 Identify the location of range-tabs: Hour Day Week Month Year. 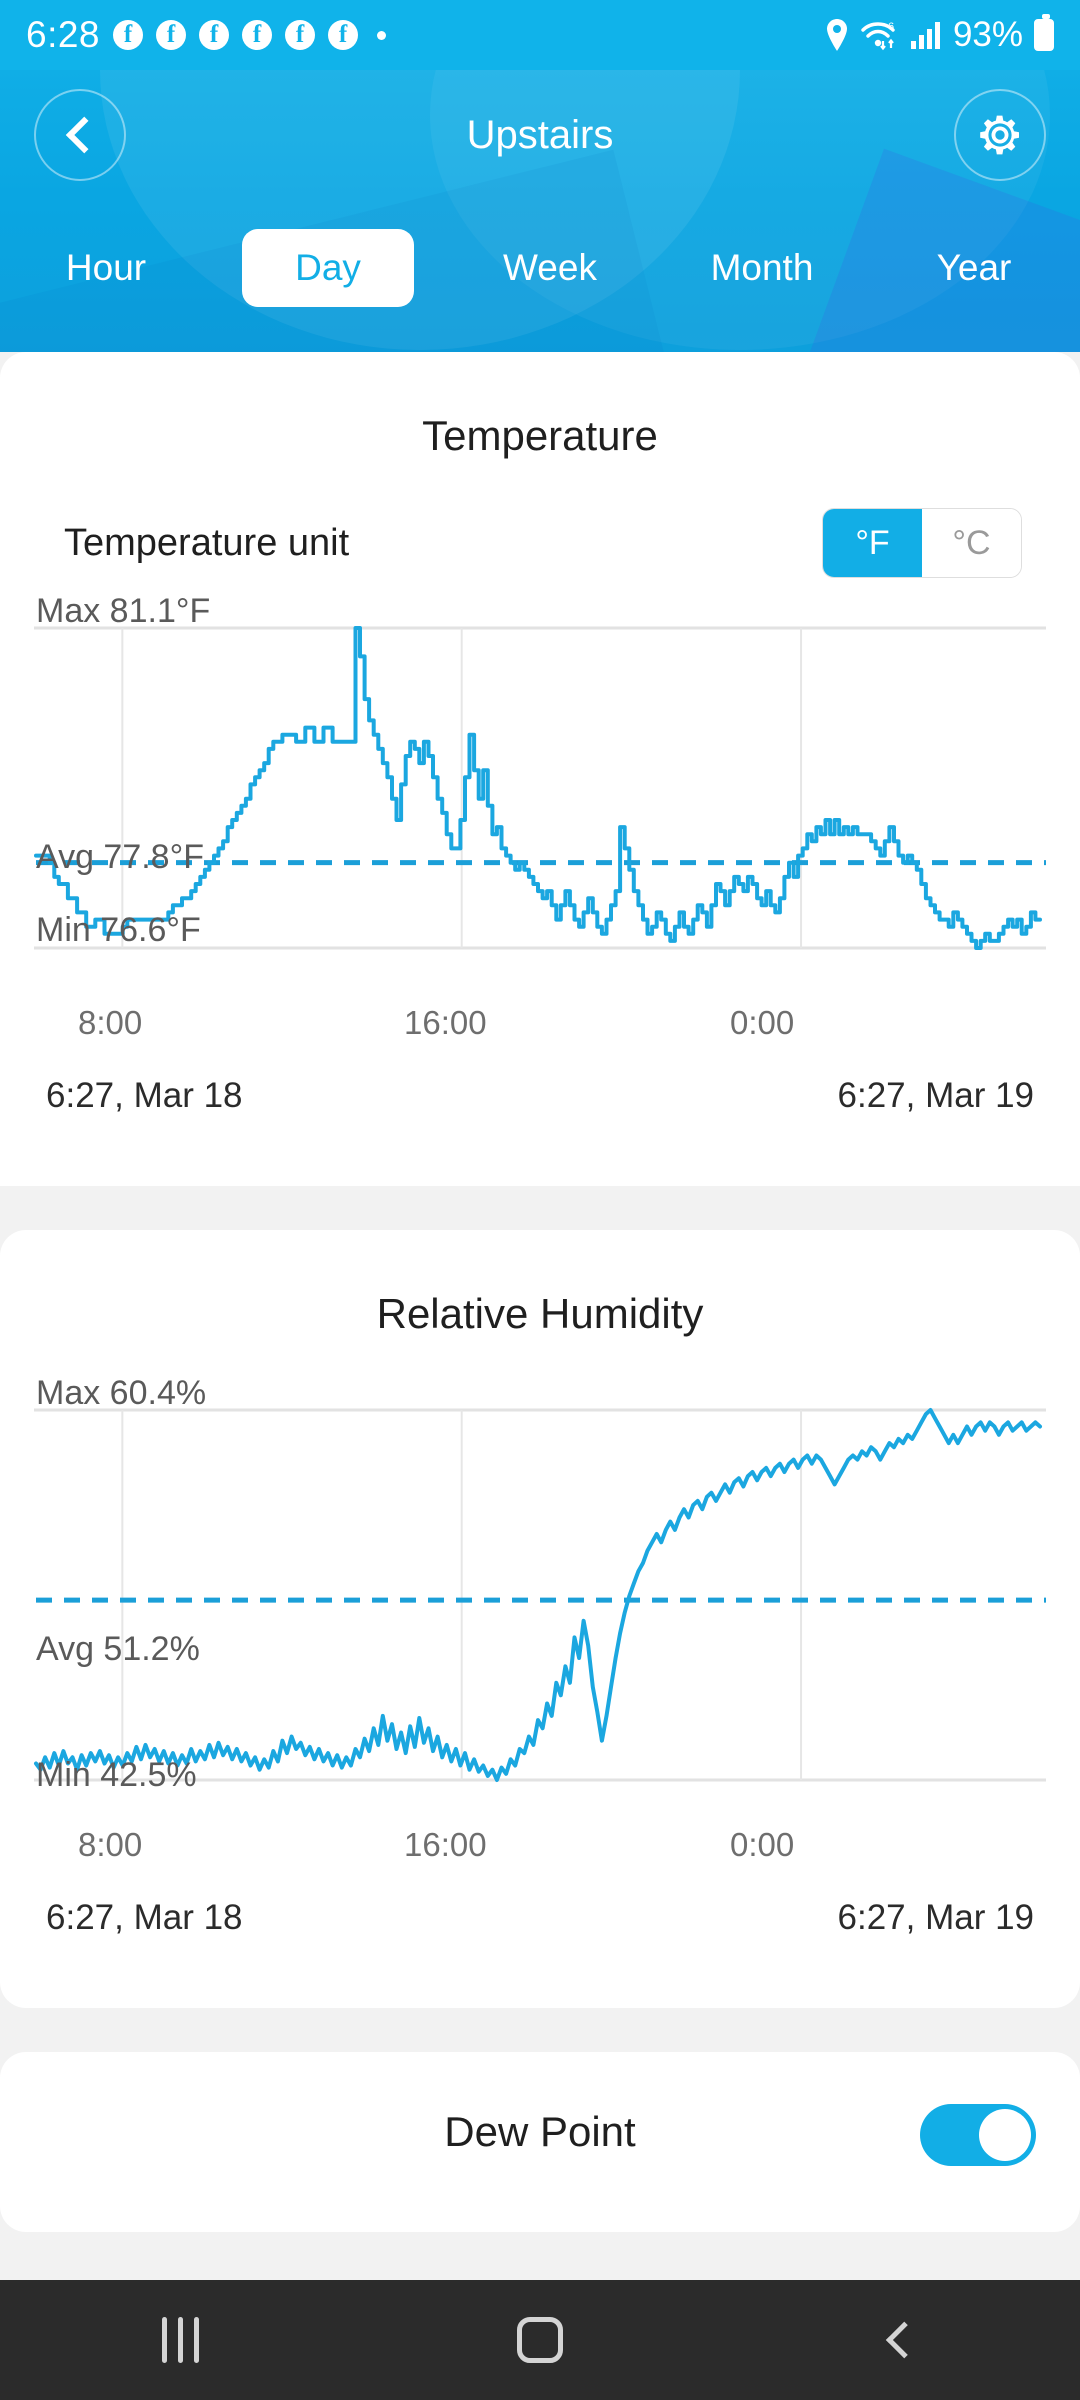
(540, 268).